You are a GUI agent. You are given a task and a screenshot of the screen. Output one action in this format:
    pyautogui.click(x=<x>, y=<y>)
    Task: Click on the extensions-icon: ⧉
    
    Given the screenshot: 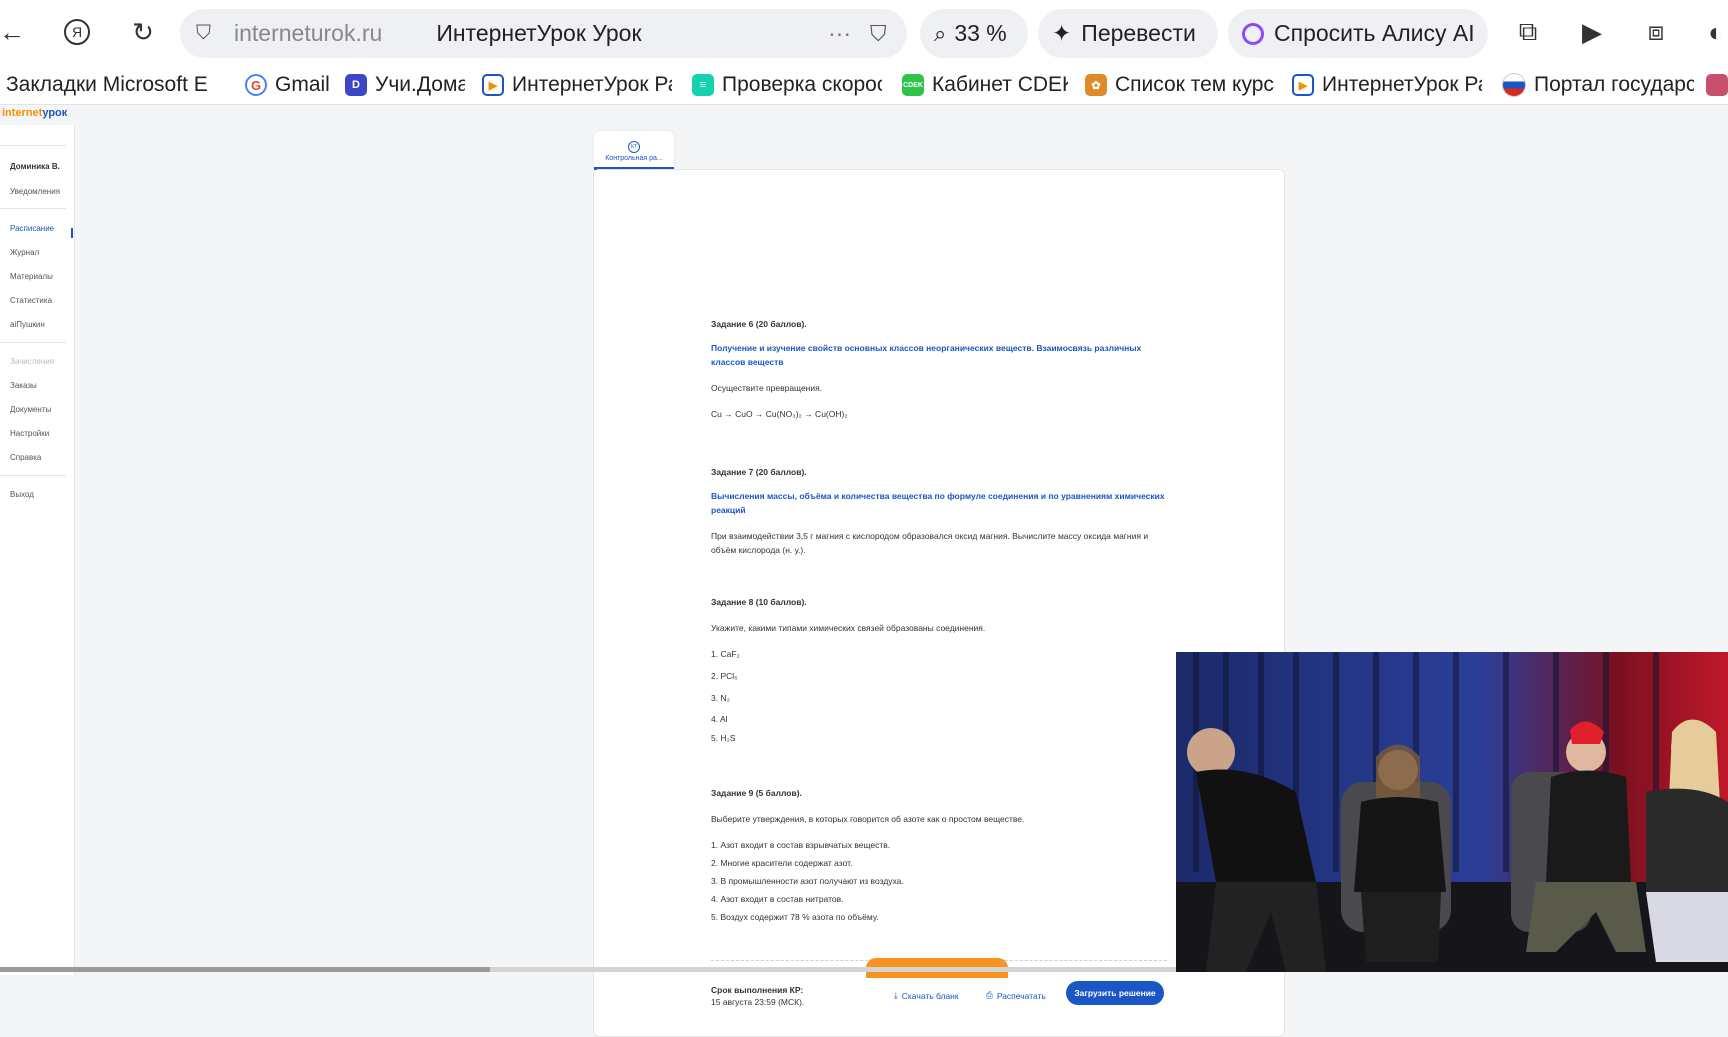 What is the action you would take?
    pyautogui.click(x=1528, y=32)
    